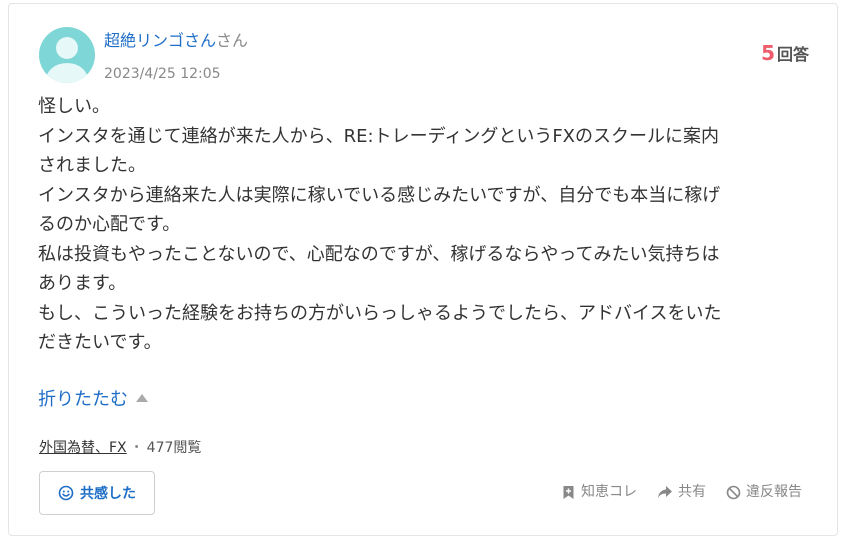  Describe the element at coordinates (67, 48) in the screenshot. I see `avatar-head-shape` at that location.